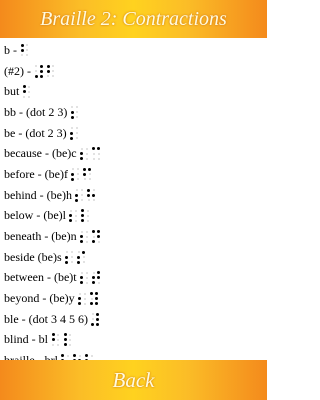 Image resolution: width=320 pixels, height=400 pixels. I want to click on contraction-label: behind - (be)h, so click(38, 194).